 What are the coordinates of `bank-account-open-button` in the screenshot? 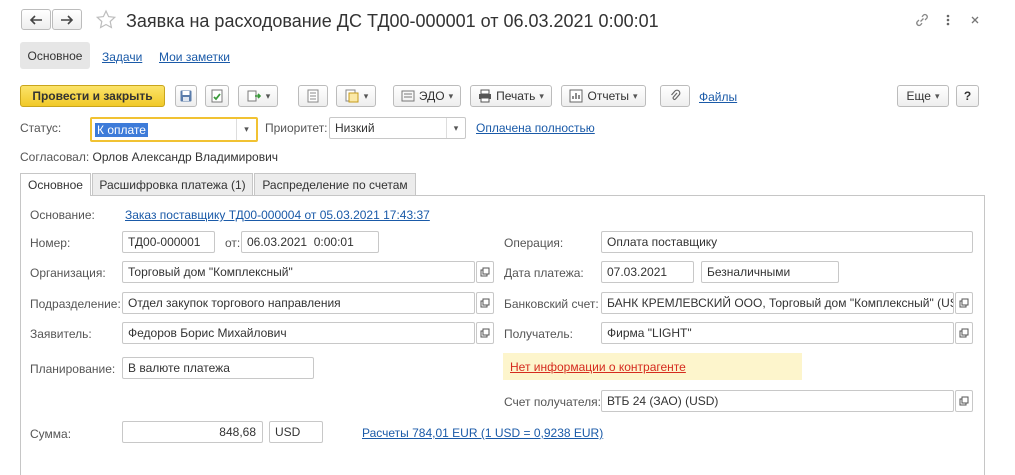 It's located at (964, 303).